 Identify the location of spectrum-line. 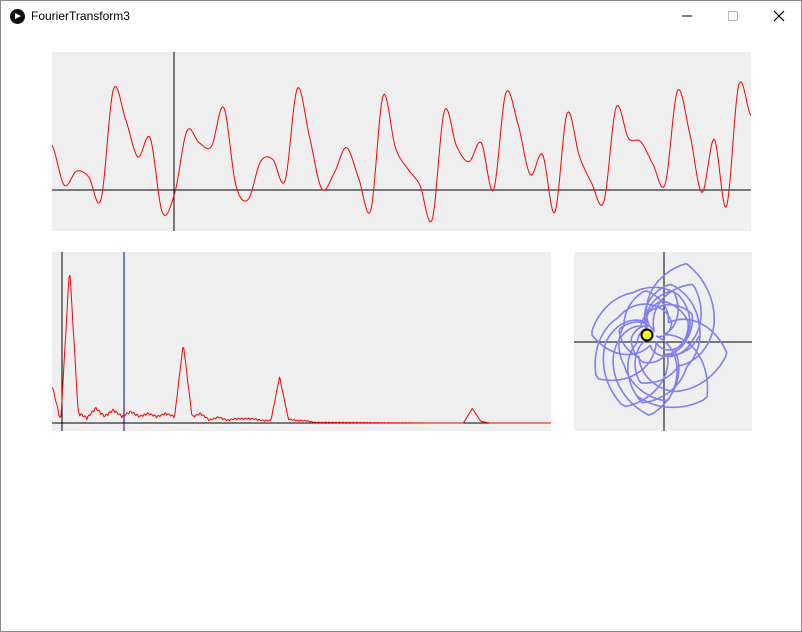
(301, 349).